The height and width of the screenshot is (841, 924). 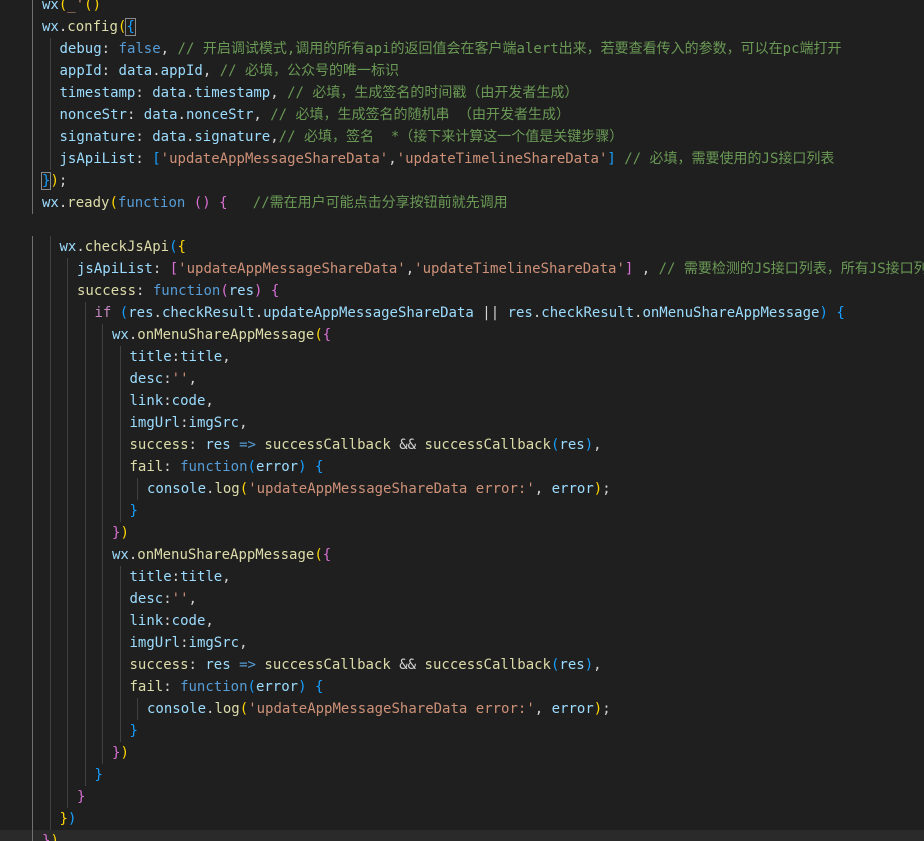 I want to click on code-text: imgUrl:imgSrc,, so click(x=189, y=423).